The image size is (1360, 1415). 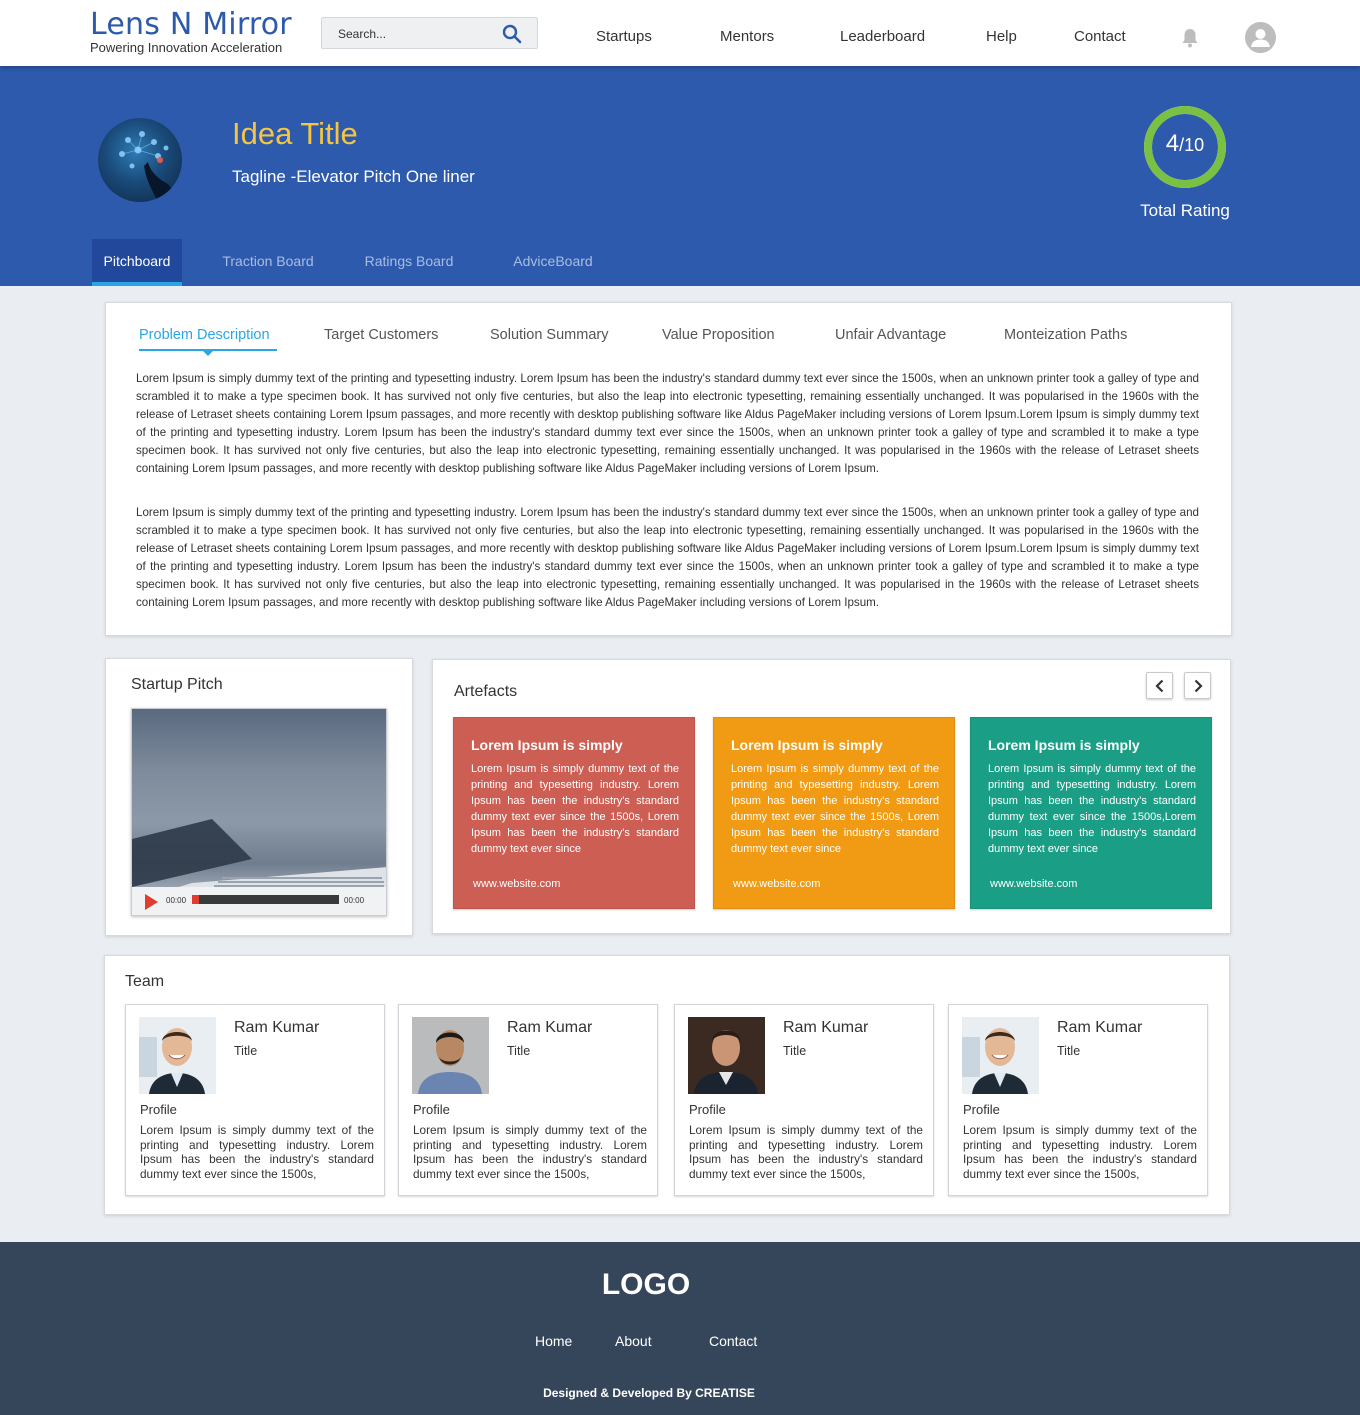 I want to click on footer-link-home: Home, so click(x=553, y=1341).